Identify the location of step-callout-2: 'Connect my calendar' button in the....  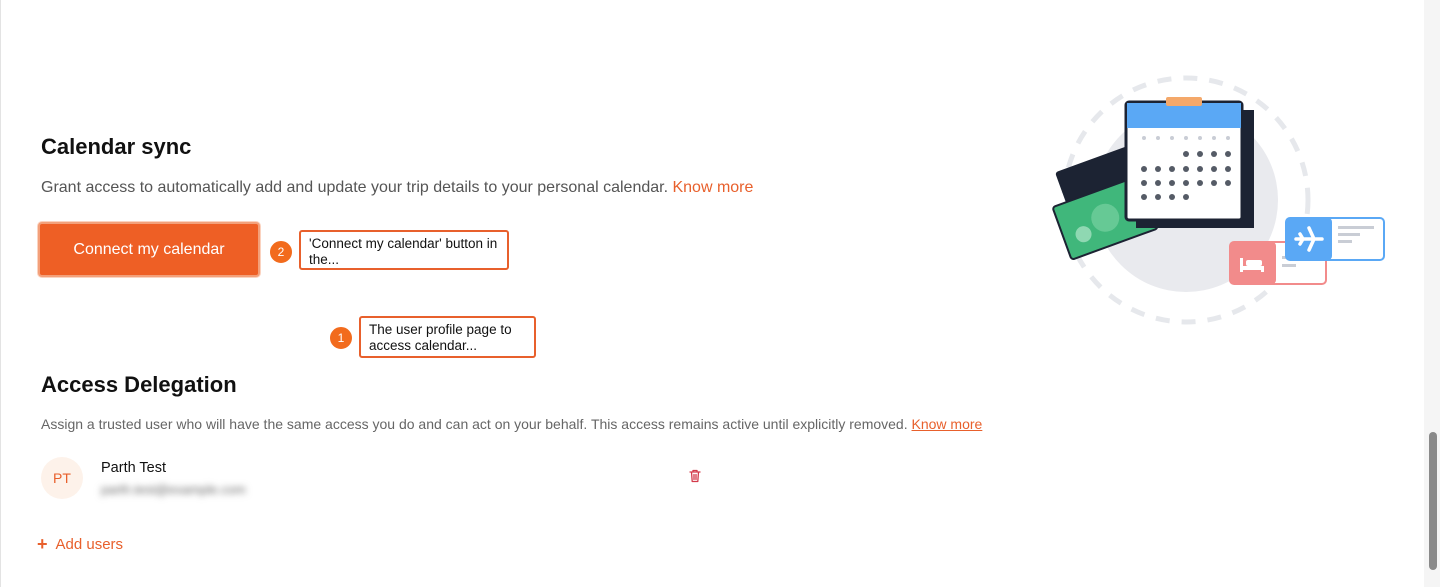
(404, 250).